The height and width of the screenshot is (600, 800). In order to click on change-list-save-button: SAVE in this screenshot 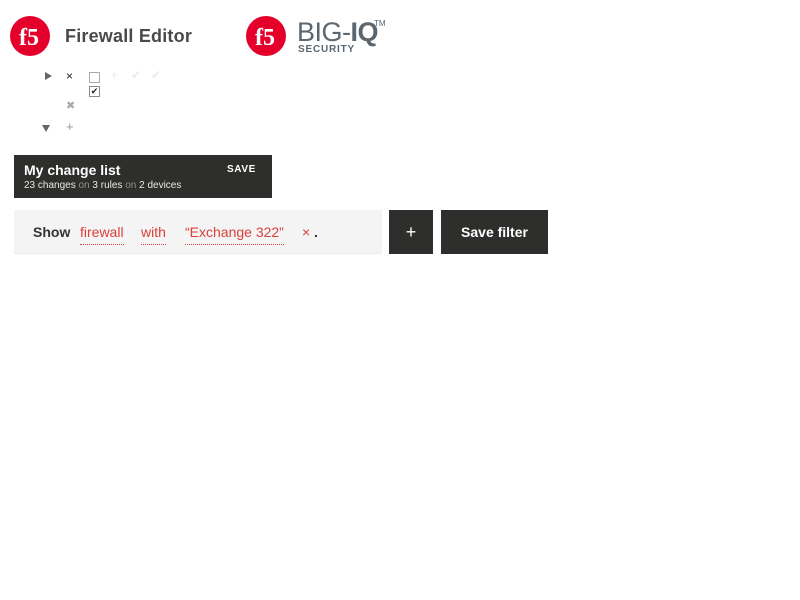, I will do `click(241, 169)`.